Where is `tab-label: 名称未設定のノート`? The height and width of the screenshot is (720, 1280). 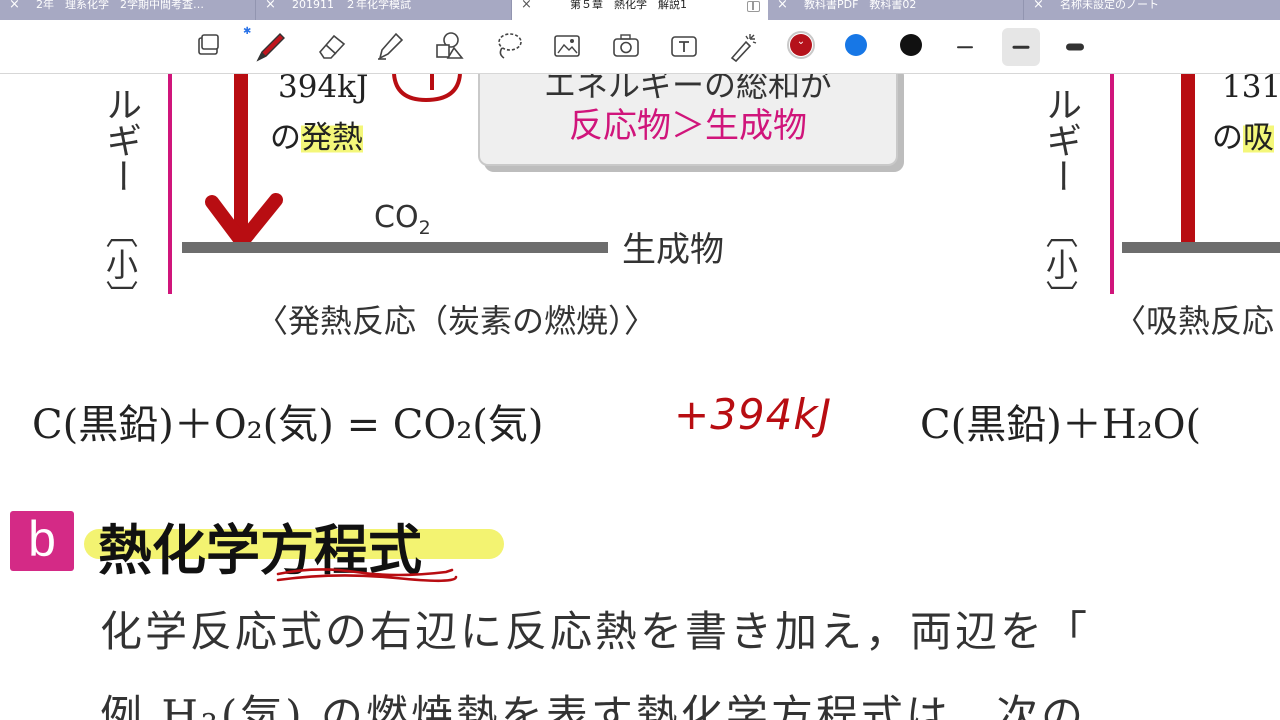
tab-label: 名称未設定のノート is located at coordinates (1109, 5).